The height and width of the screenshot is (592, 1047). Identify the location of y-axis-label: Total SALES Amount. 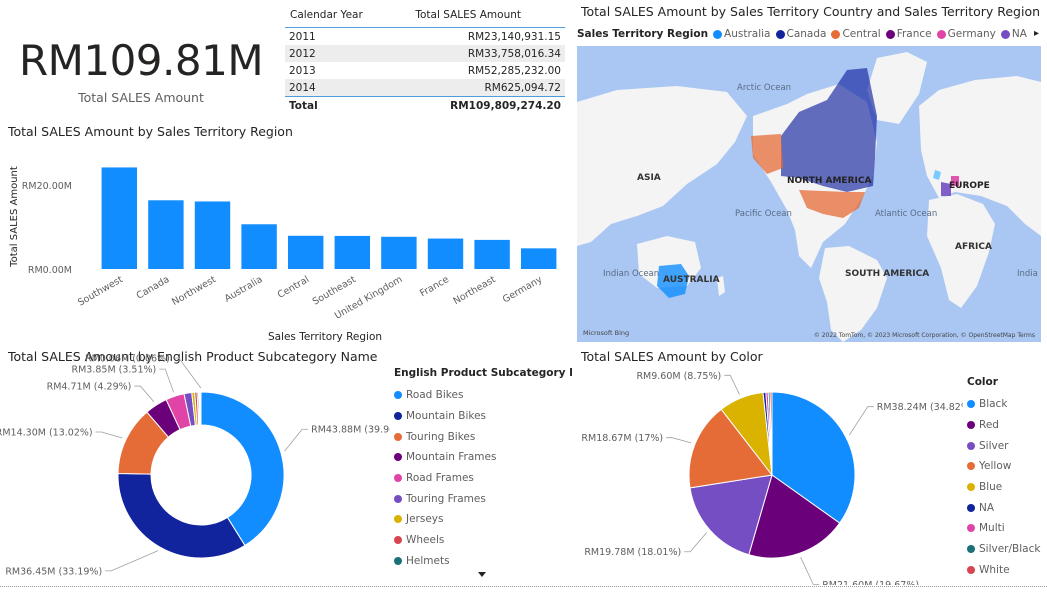
(14, 217).